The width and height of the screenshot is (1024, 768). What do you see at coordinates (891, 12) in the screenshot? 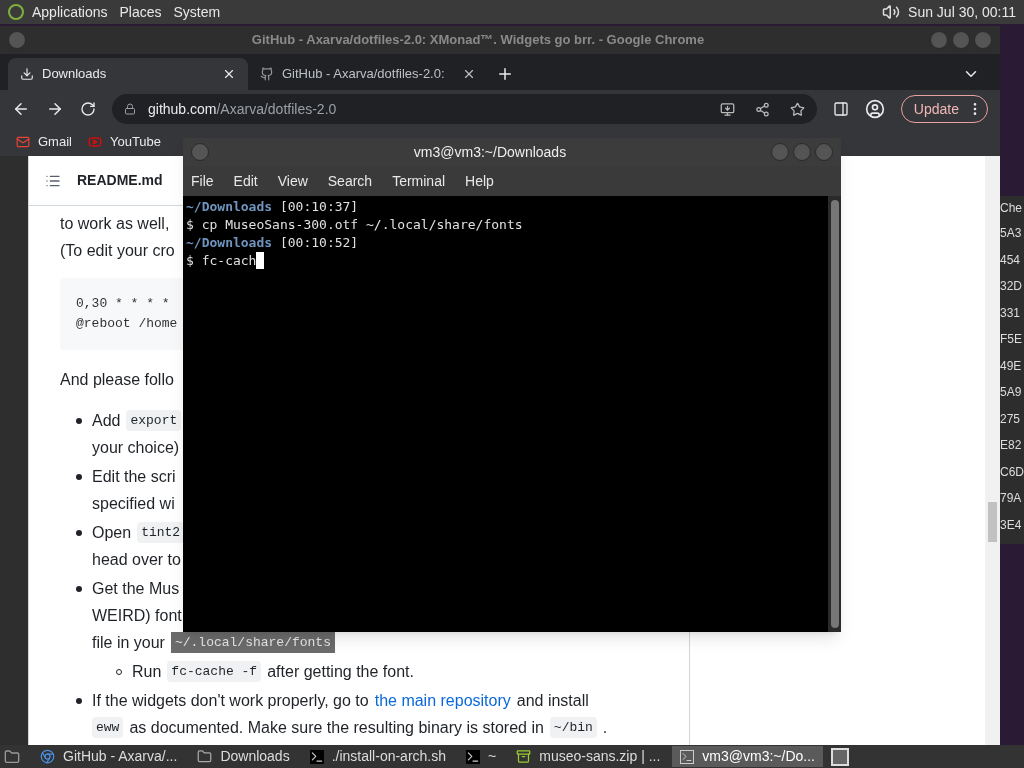
I see `speaker-icon` at bounding box center [891, 12].